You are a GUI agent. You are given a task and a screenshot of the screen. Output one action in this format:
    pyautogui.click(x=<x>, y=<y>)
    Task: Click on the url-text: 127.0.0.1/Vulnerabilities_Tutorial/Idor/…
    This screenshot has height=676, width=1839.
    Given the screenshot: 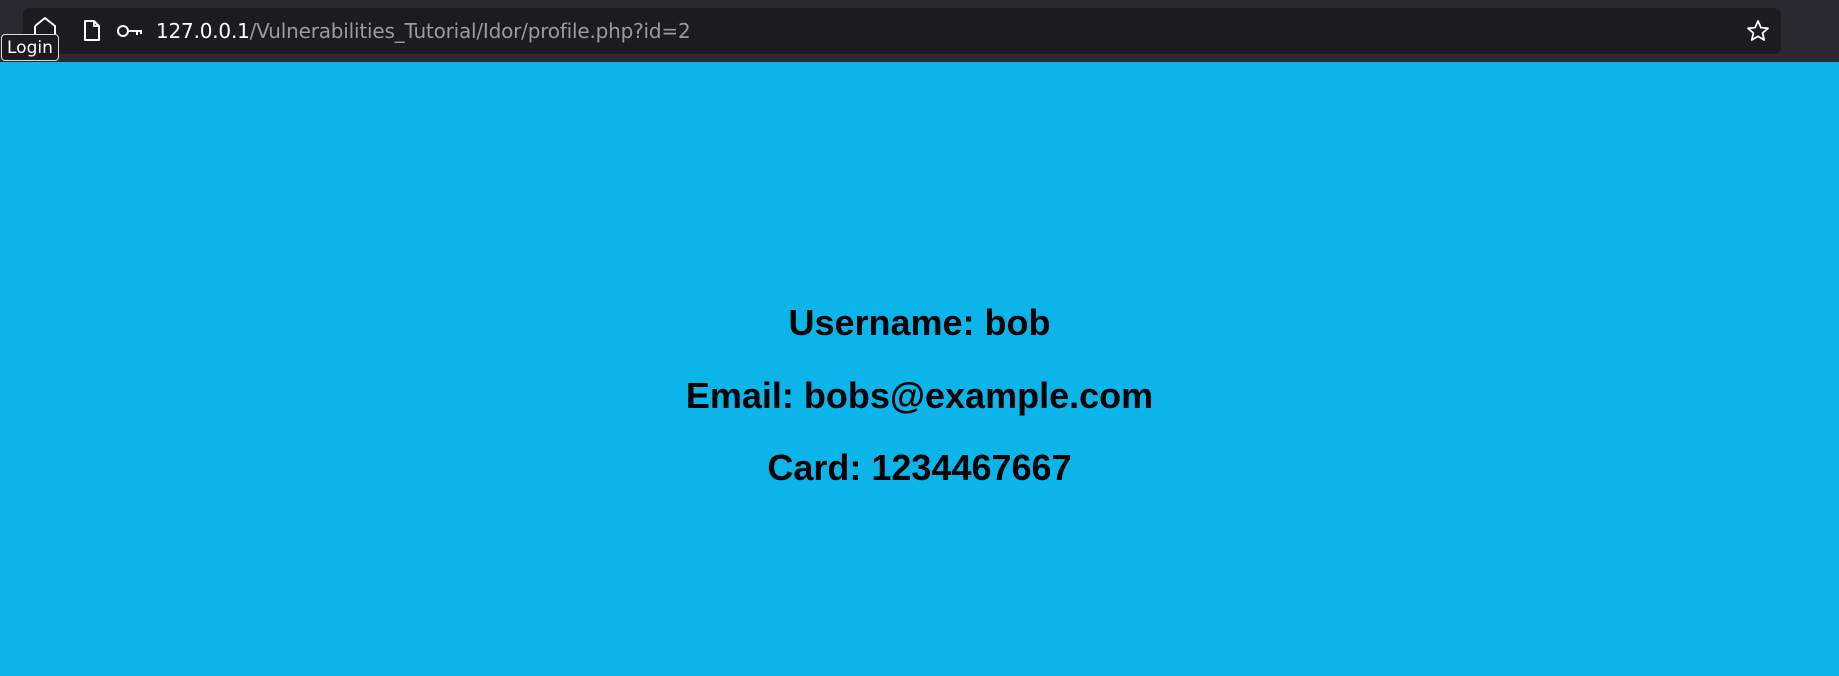 What is the action you would take?
    pyautogui.click(x=423, y=31)
    